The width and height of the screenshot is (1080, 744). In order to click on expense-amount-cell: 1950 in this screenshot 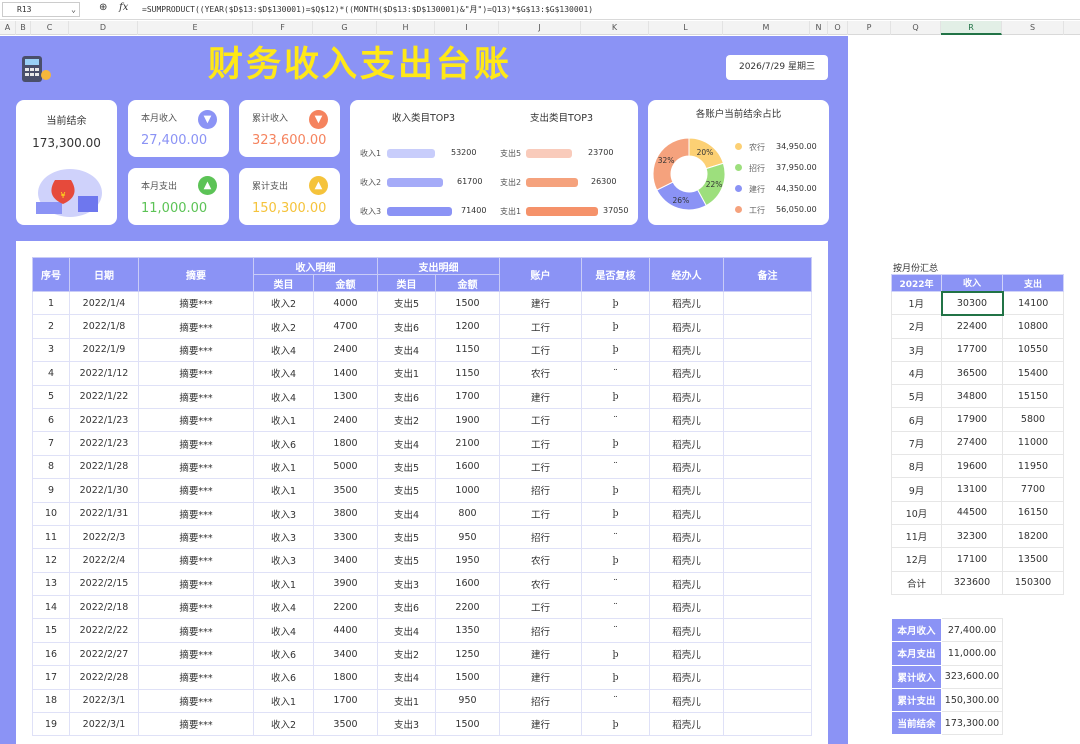, I will do `click(467, 560)`.